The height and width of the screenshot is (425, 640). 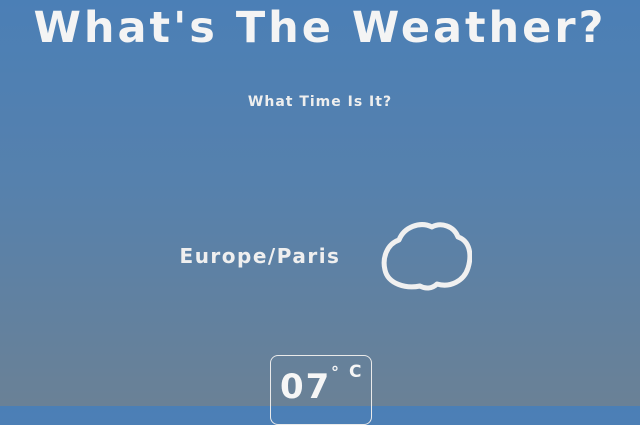 What do you see at coordinates (335, 372) in the screenshot?
I see `degree-symbol: °` at bounding box center [335, 372].